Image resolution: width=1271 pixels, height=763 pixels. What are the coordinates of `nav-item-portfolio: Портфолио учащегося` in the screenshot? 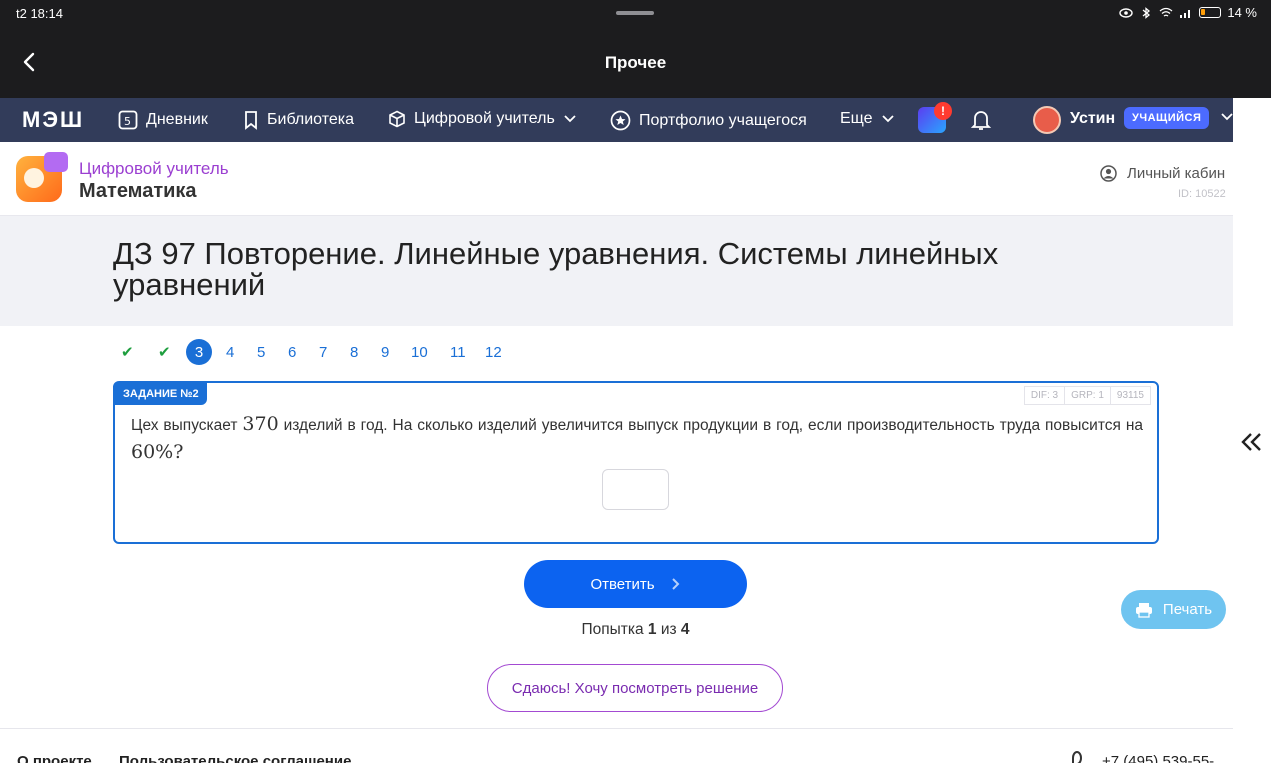 It's located at (708, 120).